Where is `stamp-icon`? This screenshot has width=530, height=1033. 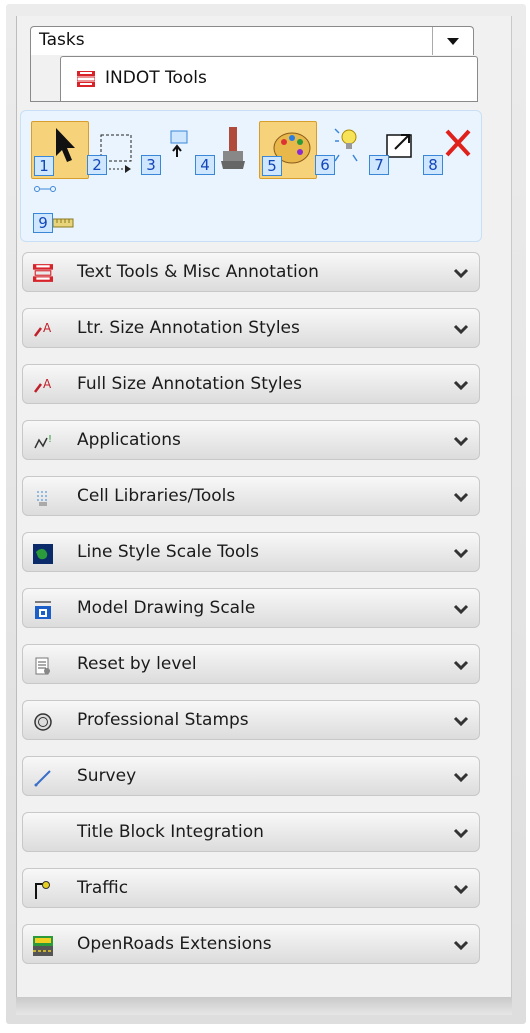 stamp-icon is located at coordinates (43, 722).